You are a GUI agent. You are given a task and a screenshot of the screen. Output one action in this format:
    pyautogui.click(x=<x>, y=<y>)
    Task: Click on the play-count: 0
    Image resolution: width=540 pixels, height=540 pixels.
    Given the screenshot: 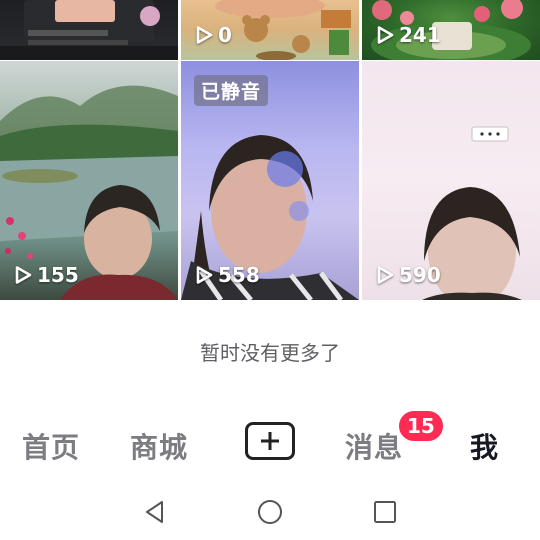 What is the action you would take?
    pyautogui.click(x=213, y=35)
    